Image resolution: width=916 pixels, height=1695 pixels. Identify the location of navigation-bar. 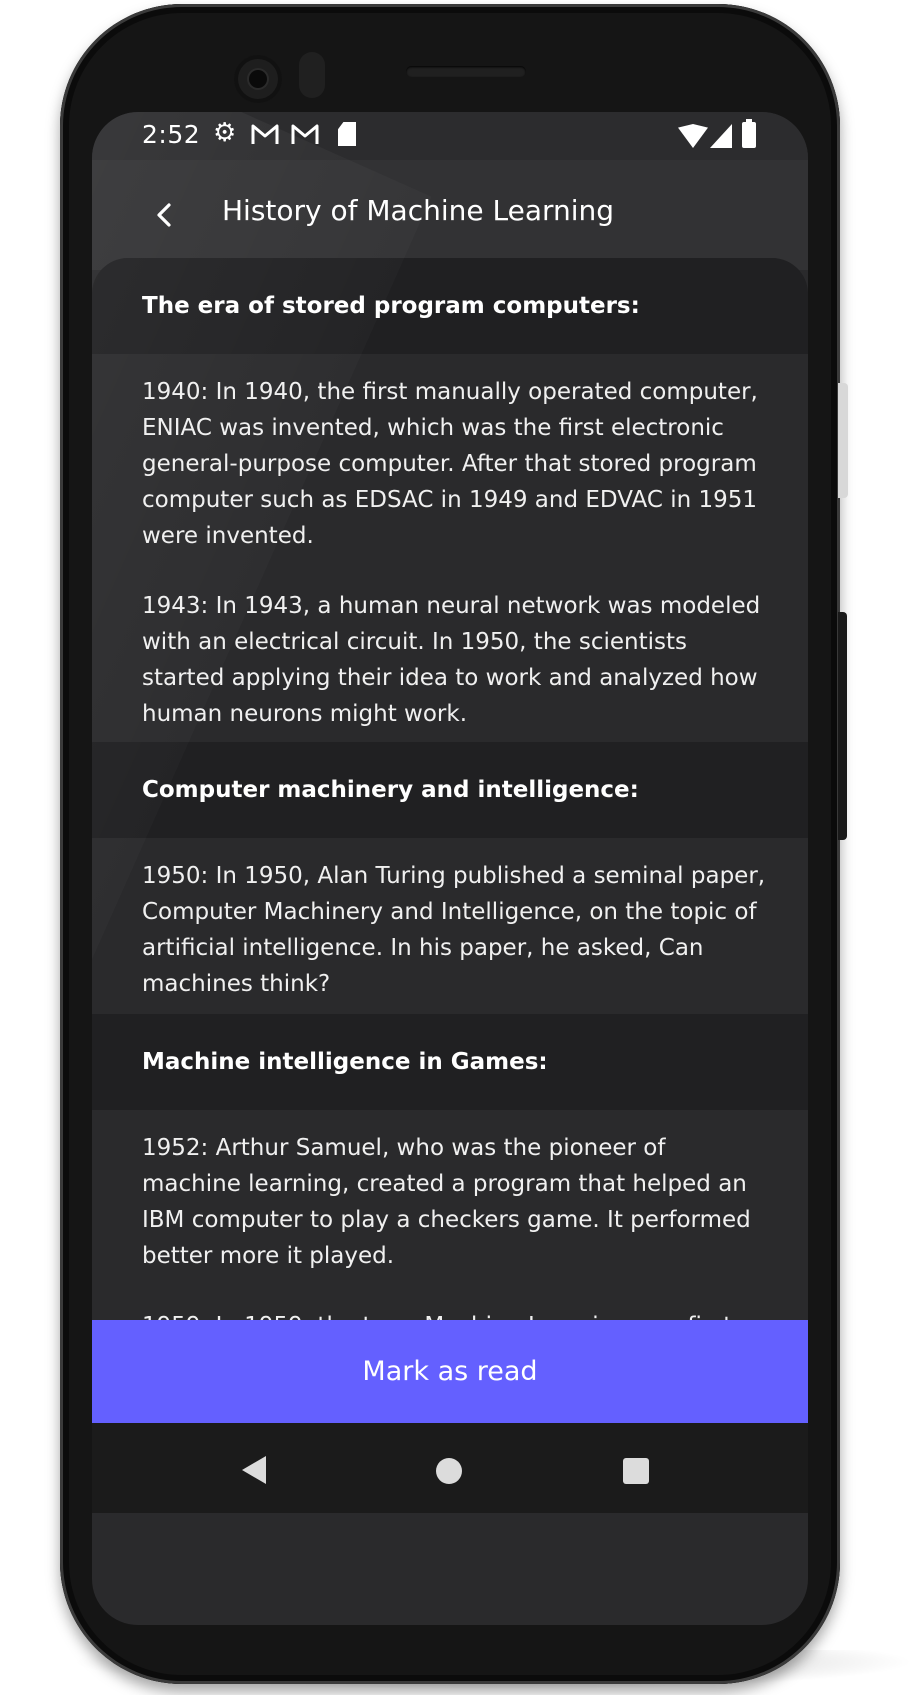
(450, 1468).